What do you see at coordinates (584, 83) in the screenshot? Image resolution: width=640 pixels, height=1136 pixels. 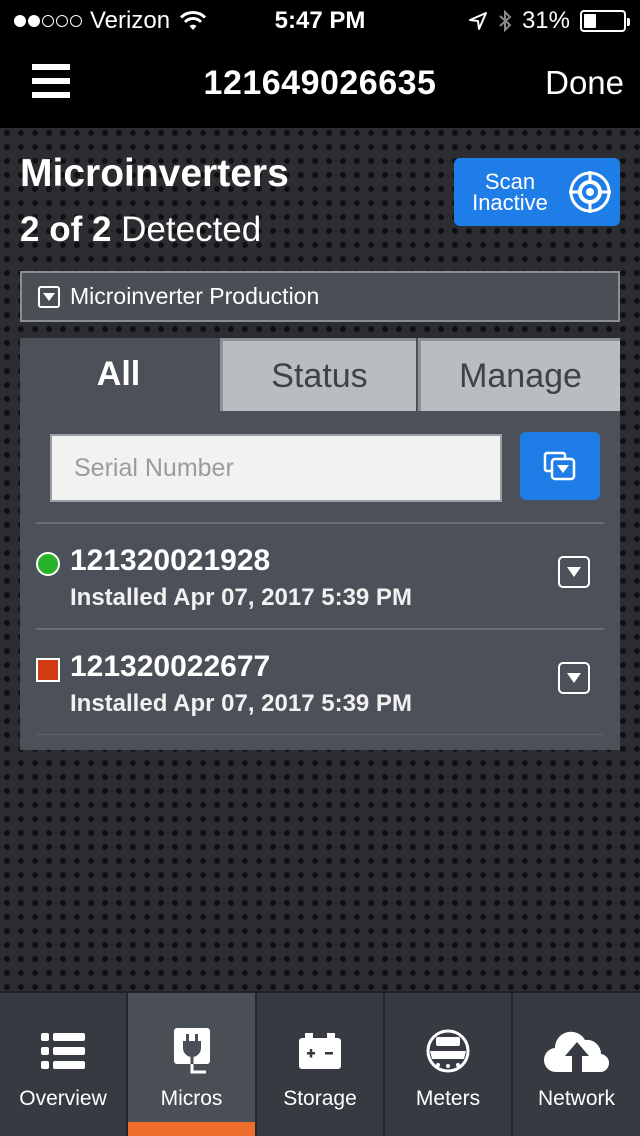 I see `done-button: Done` at bounding box center [584, 83].